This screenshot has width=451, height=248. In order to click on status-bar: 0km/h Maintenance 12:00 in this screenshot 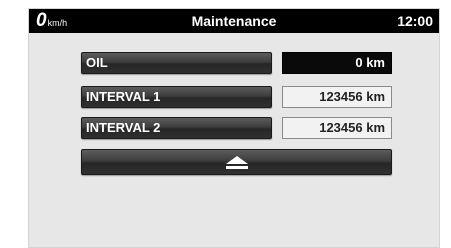, I will do `click(234, 21)`.